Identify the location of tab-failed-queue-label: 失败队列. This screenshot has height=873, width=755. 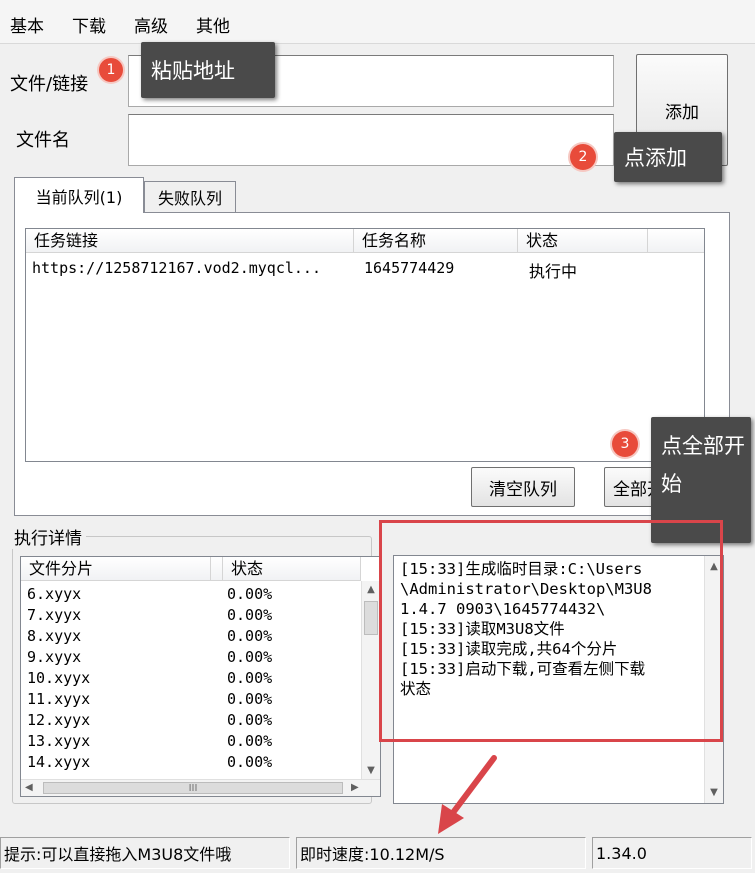
(189, 198).